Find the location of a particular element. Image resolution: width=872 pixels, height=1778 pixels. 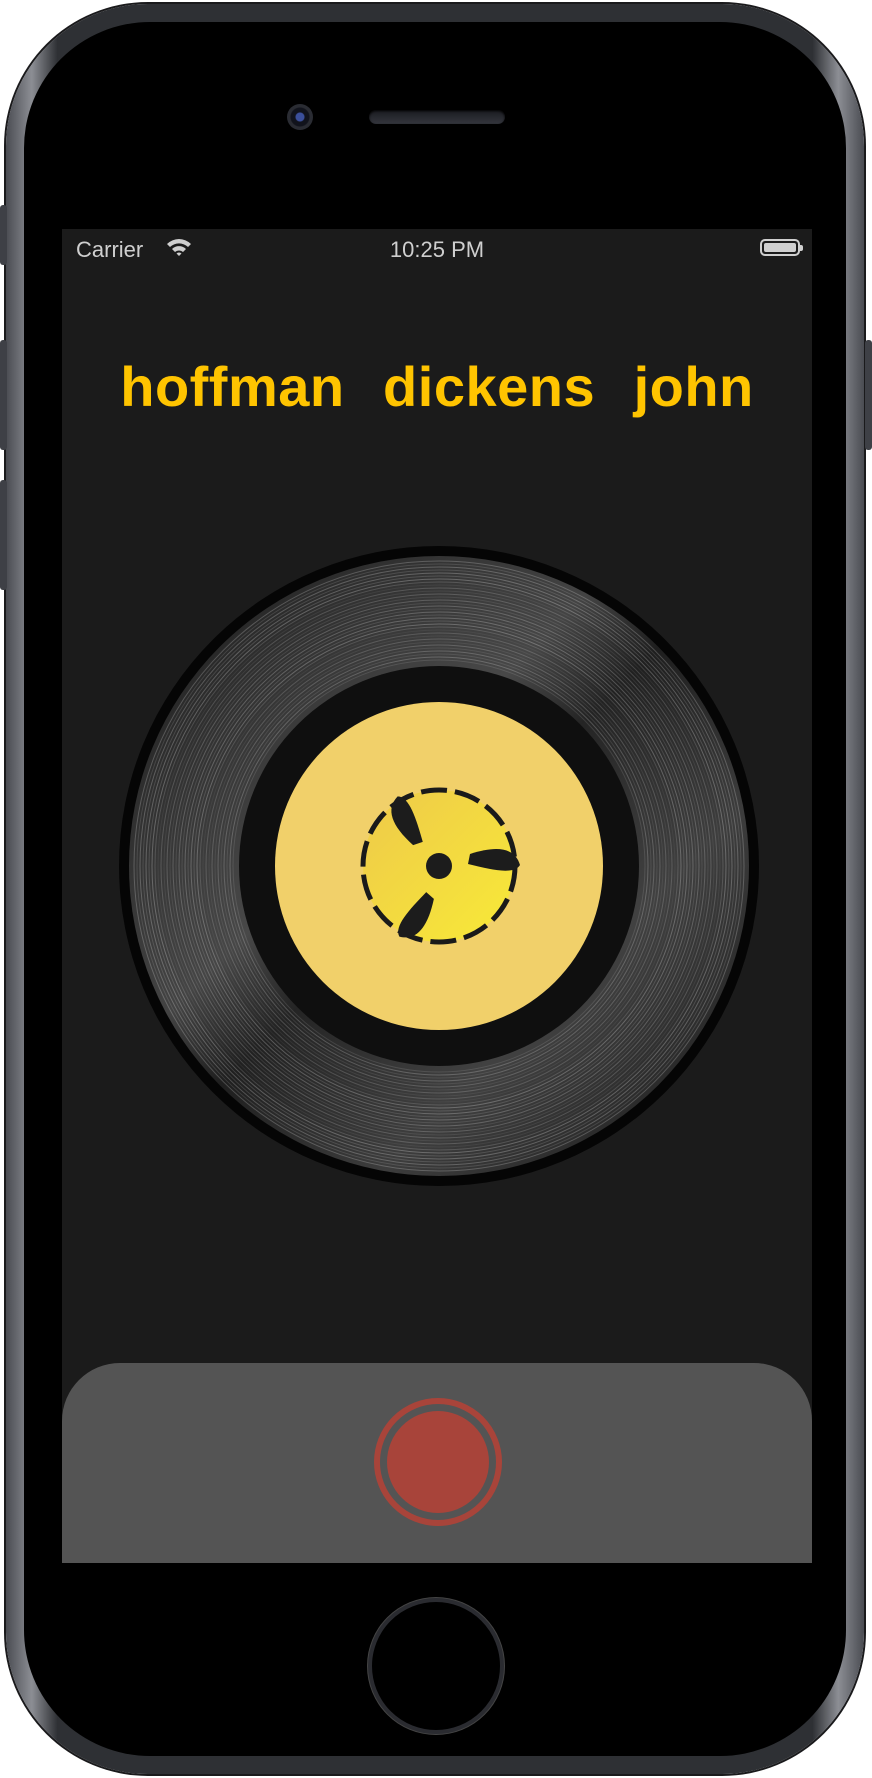

power-button is located at coordinates (868, 395).